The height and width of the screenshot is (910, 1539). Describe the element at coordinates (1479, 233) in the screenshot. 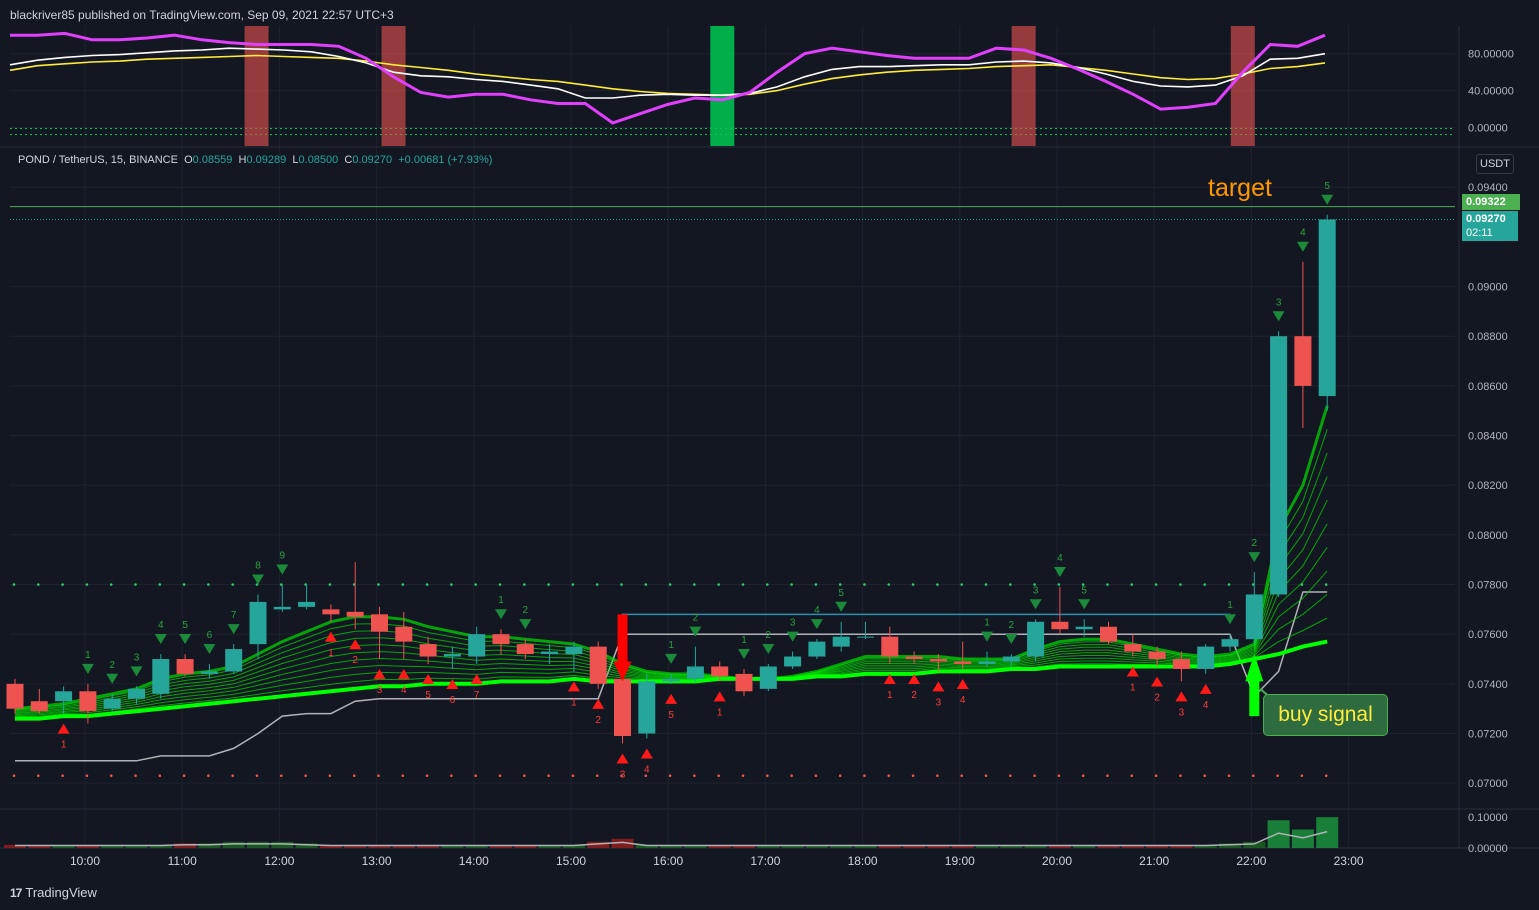

I see `bar-countdown: 02:11` at that location.